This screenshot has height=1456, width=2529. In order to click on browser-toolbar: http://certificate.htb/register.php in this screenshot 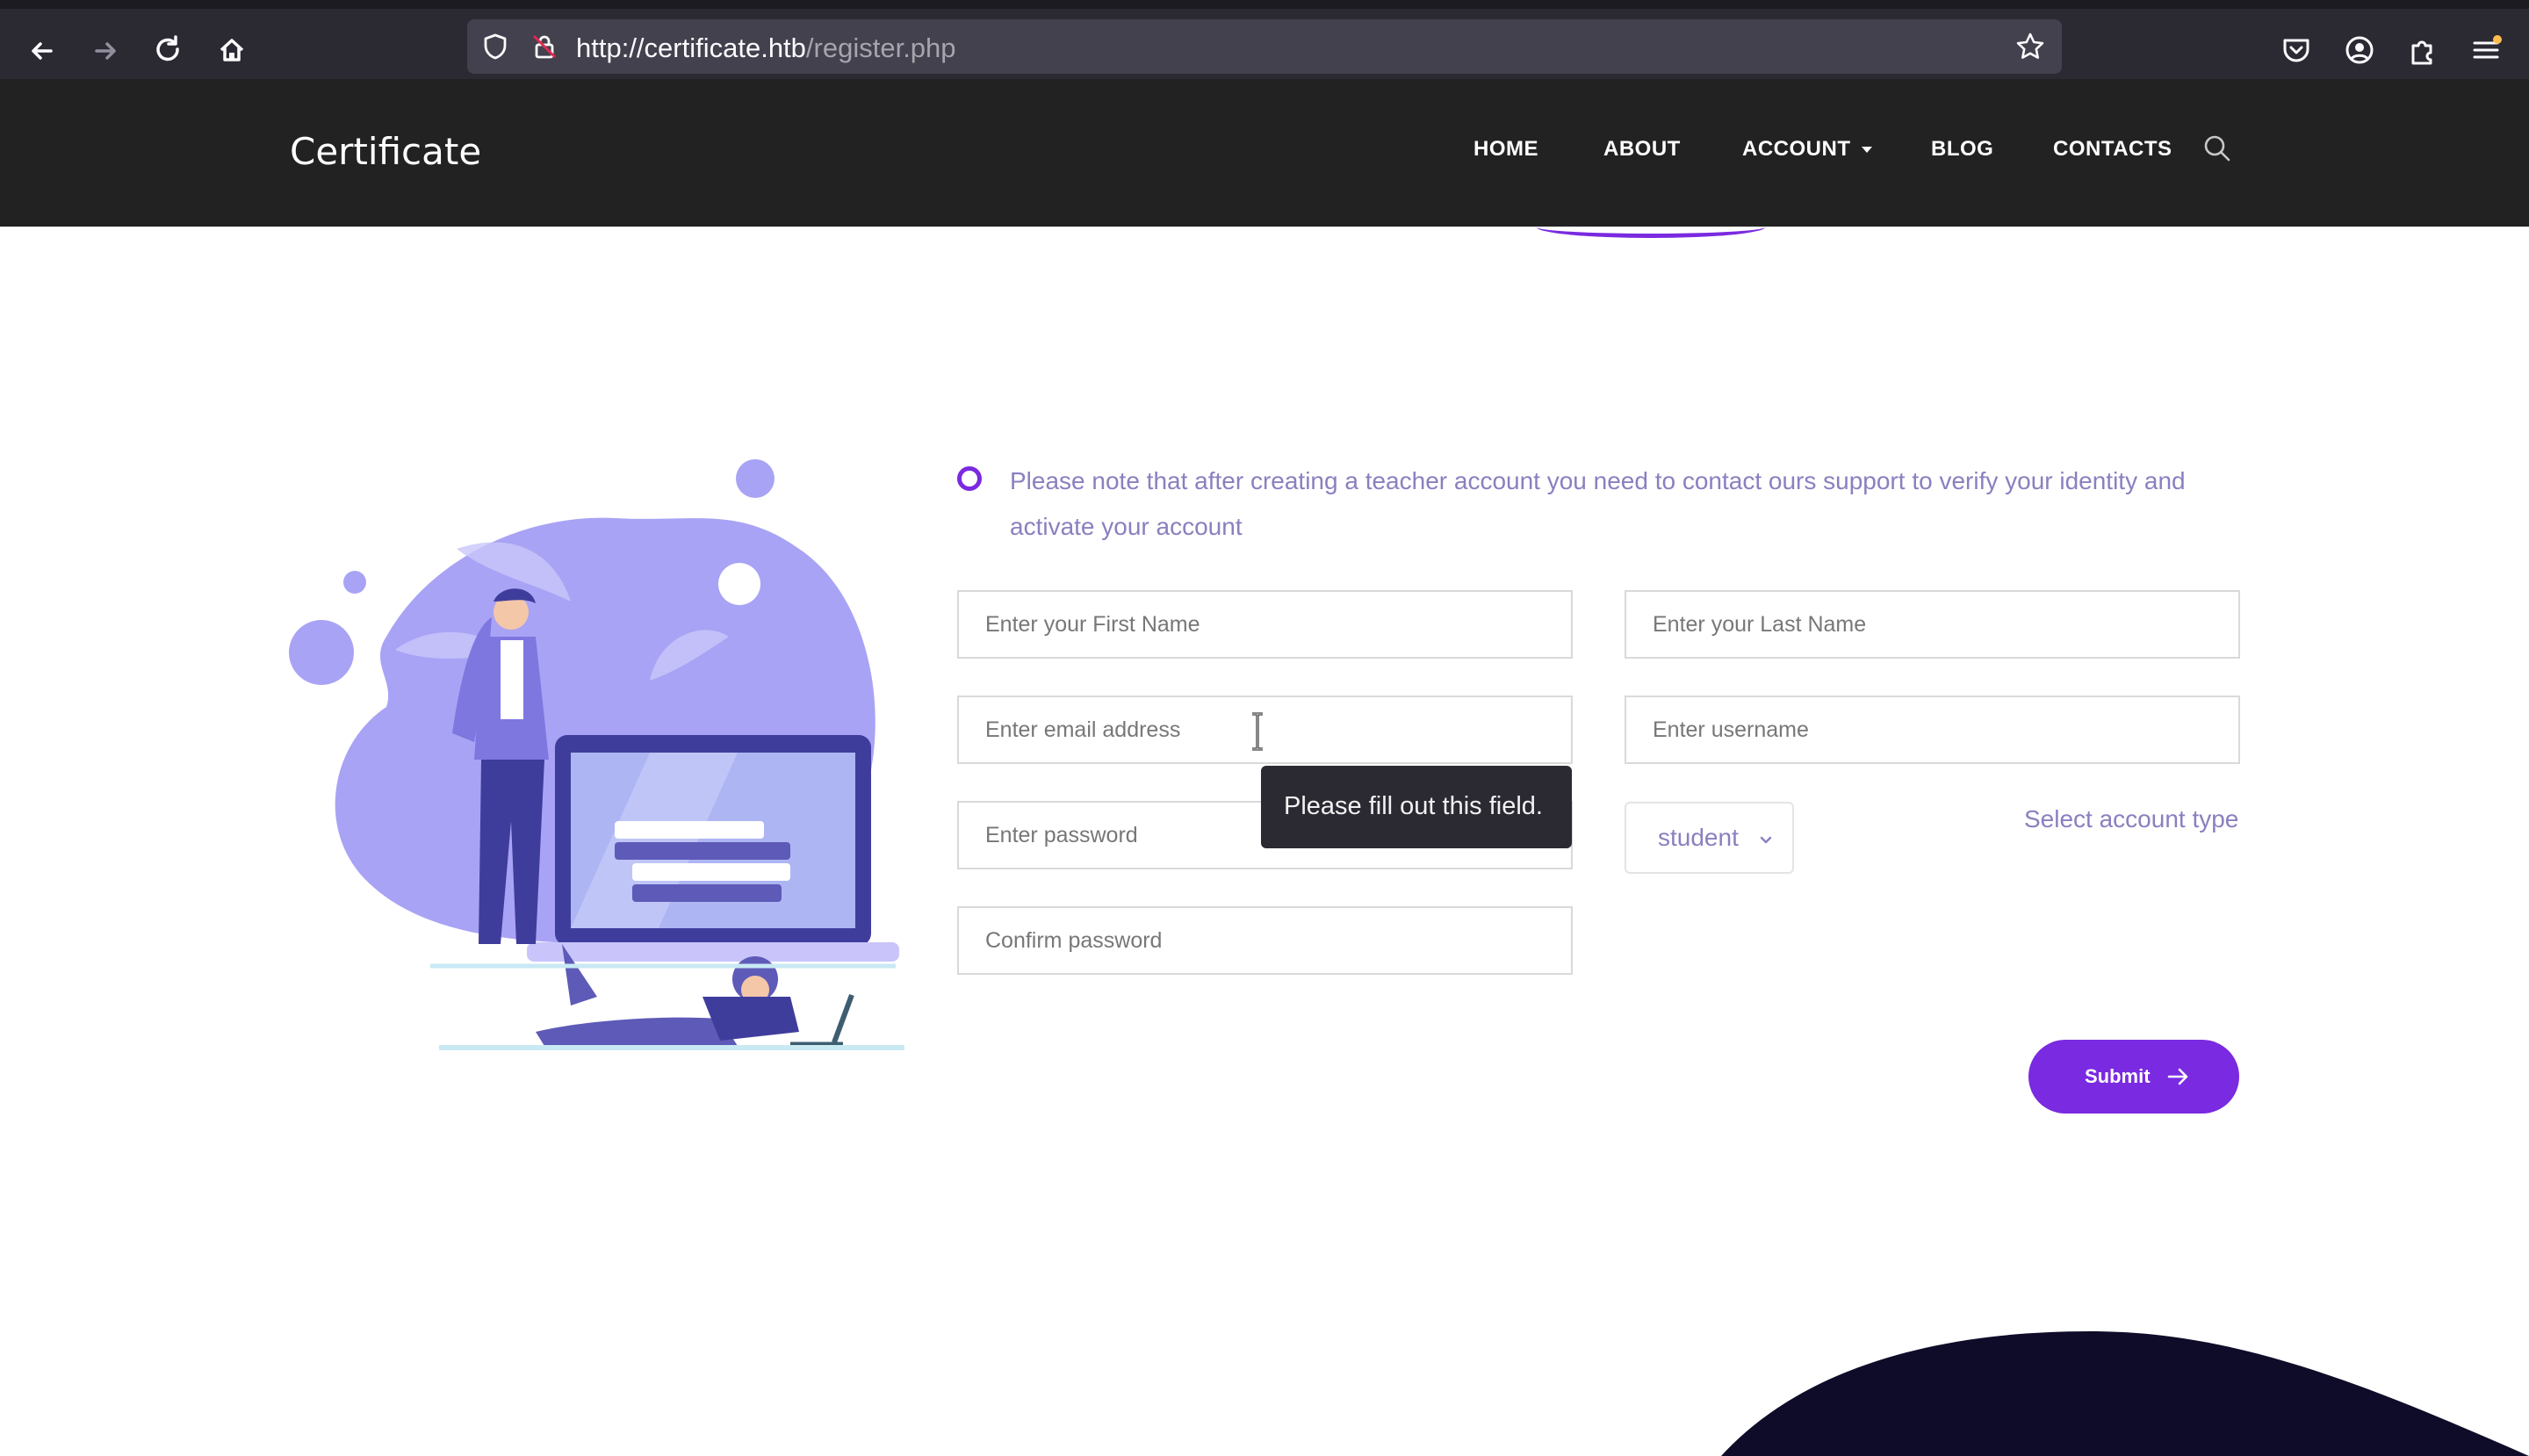, I will do `click(1265, 39)`.